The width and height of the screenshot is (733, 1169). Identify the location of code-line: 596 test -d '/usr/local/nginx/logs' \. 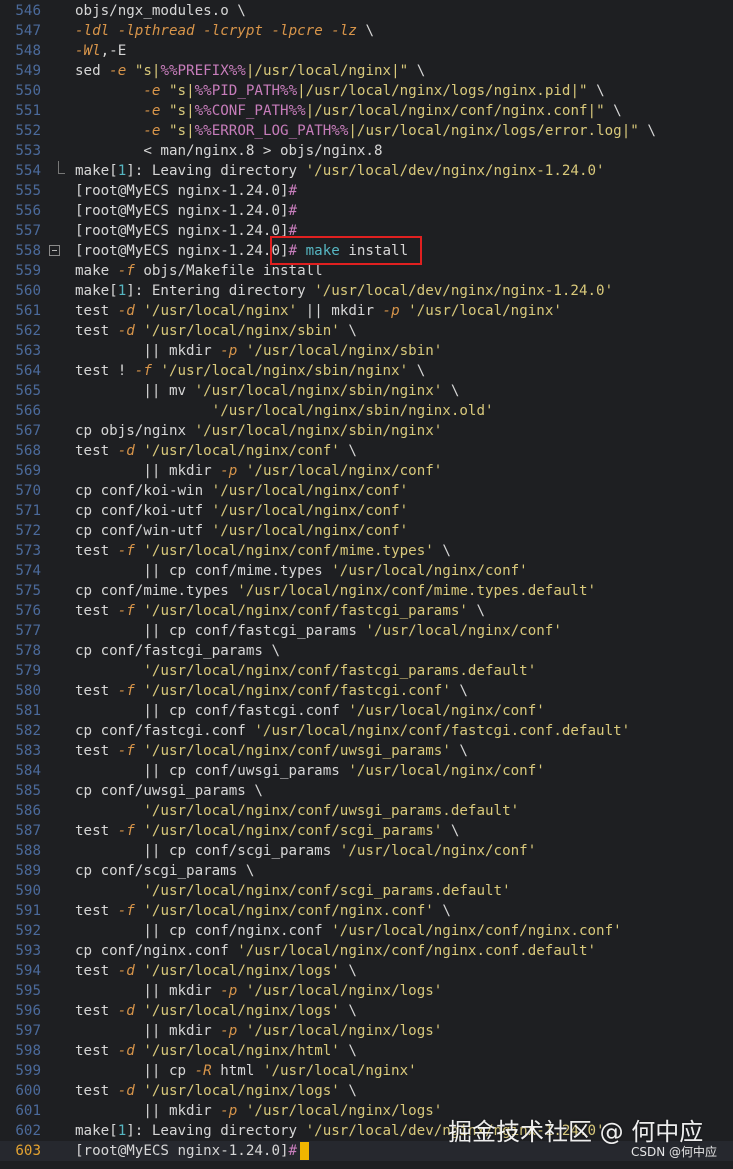
(366, 1011).